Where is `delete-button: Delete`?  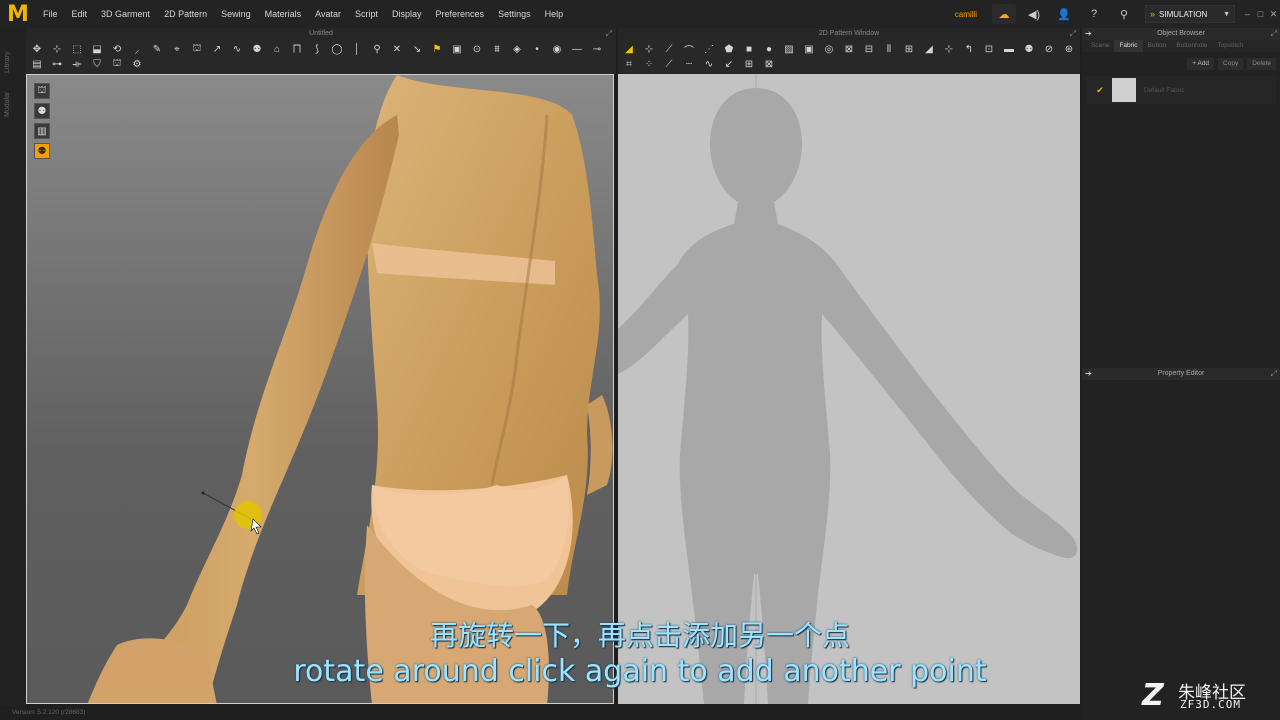 delete-button: Delete is located at coordinates (1261, 64).